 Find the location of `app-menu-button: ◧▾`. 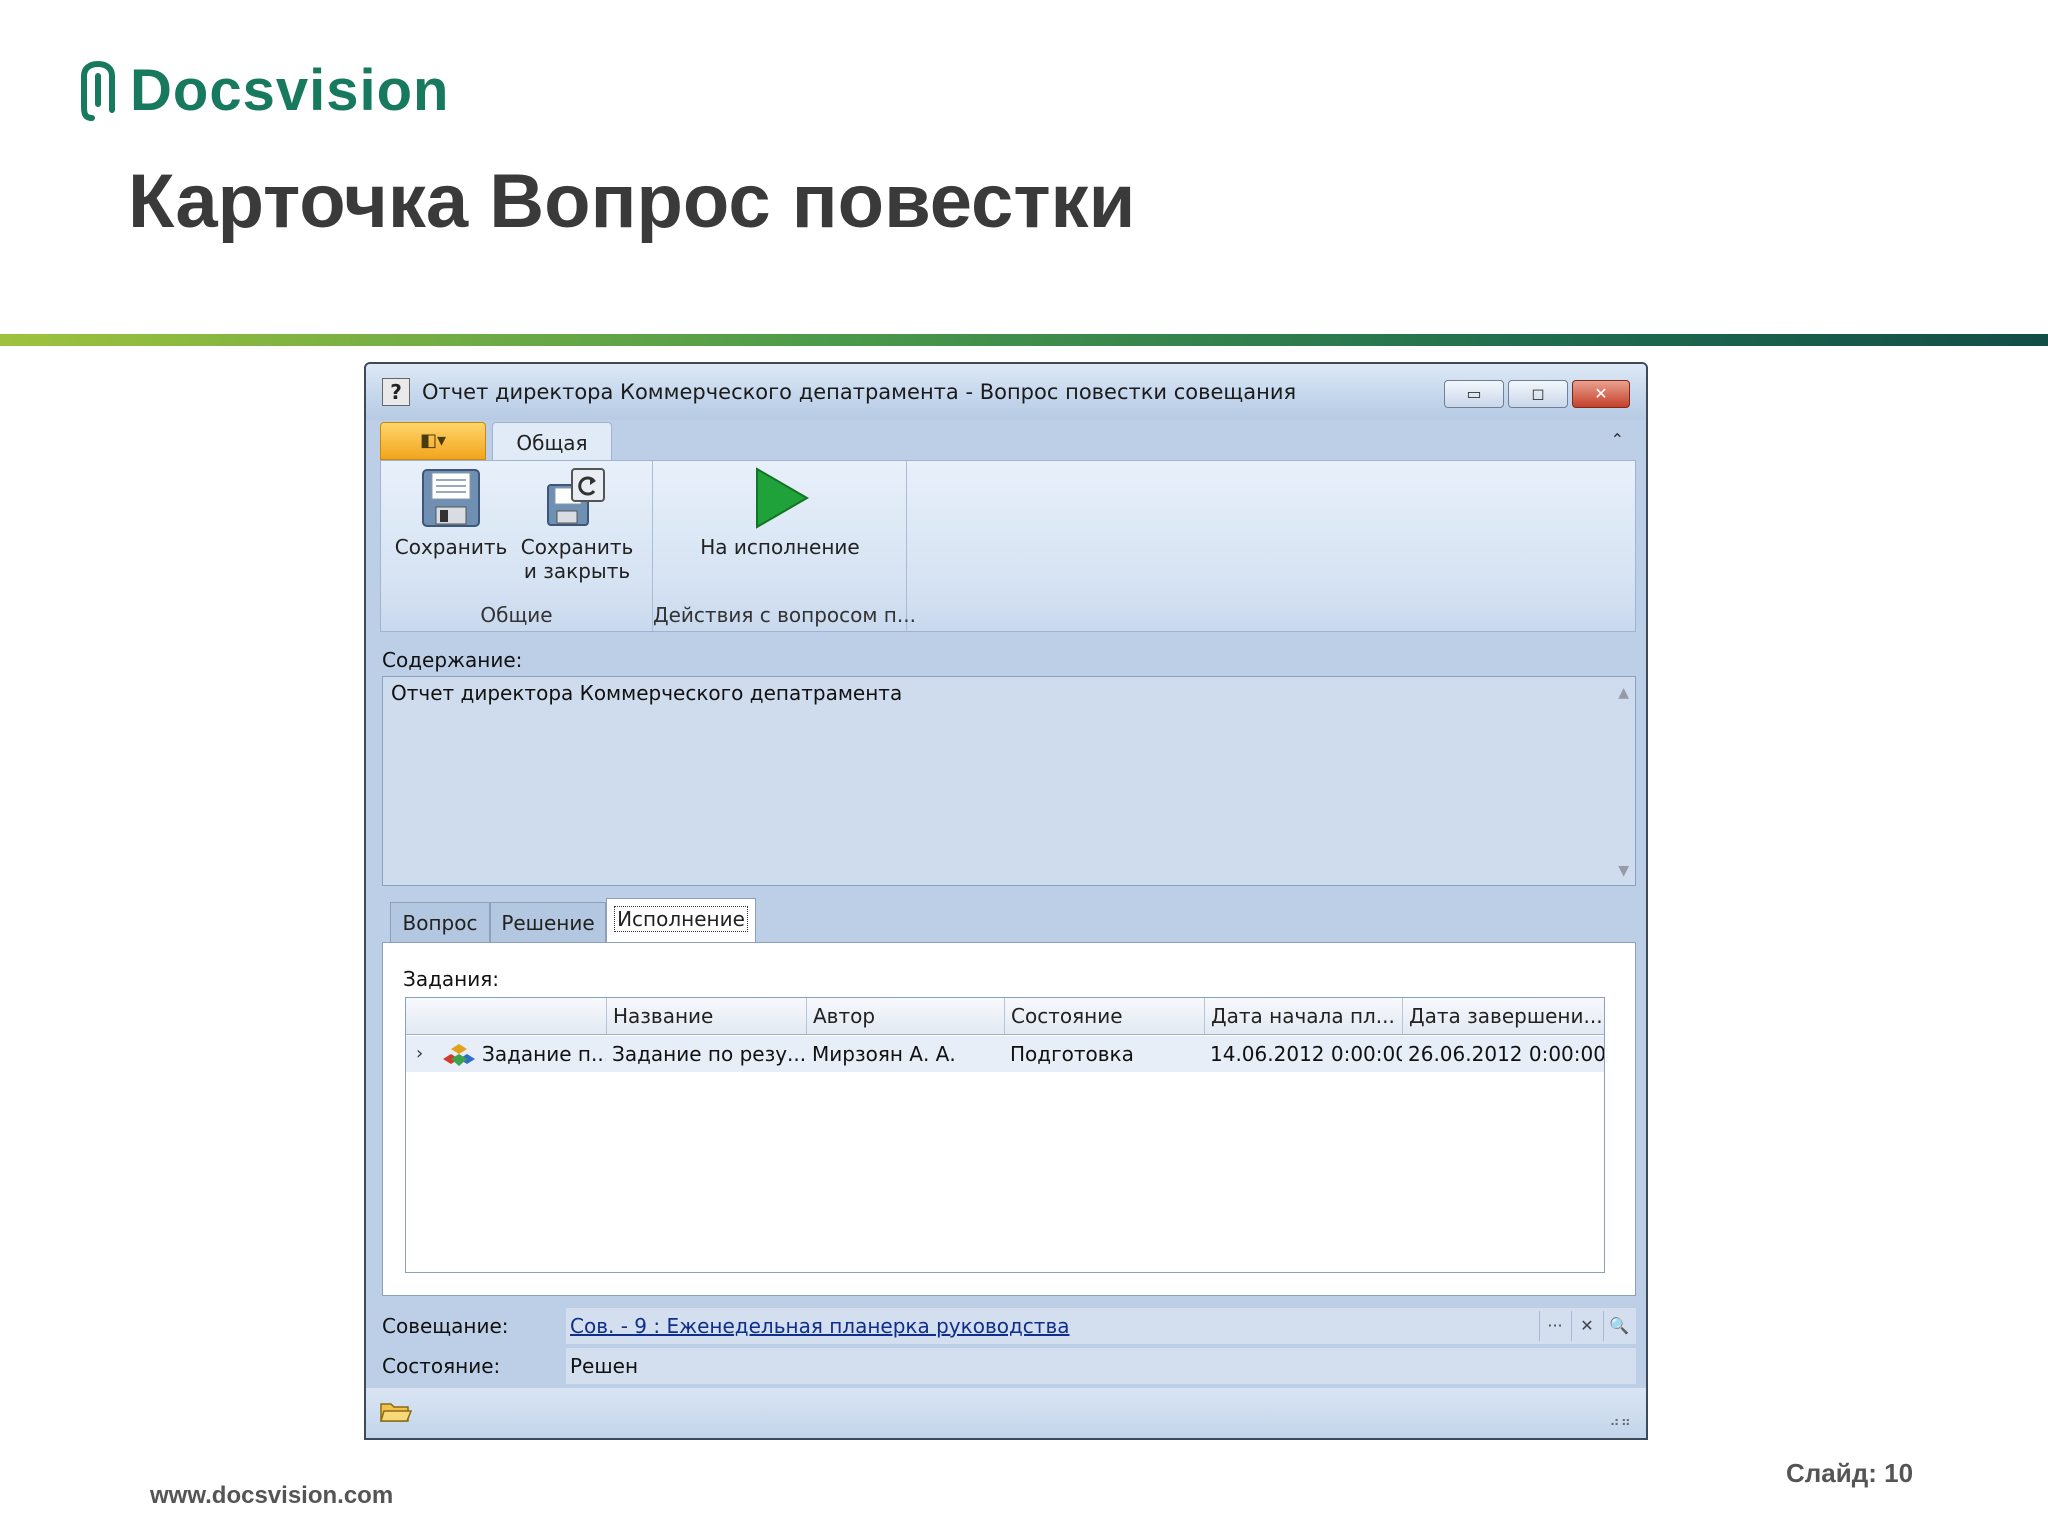

app-menu-button: ◧▾ is located at coordinates (433, 441).